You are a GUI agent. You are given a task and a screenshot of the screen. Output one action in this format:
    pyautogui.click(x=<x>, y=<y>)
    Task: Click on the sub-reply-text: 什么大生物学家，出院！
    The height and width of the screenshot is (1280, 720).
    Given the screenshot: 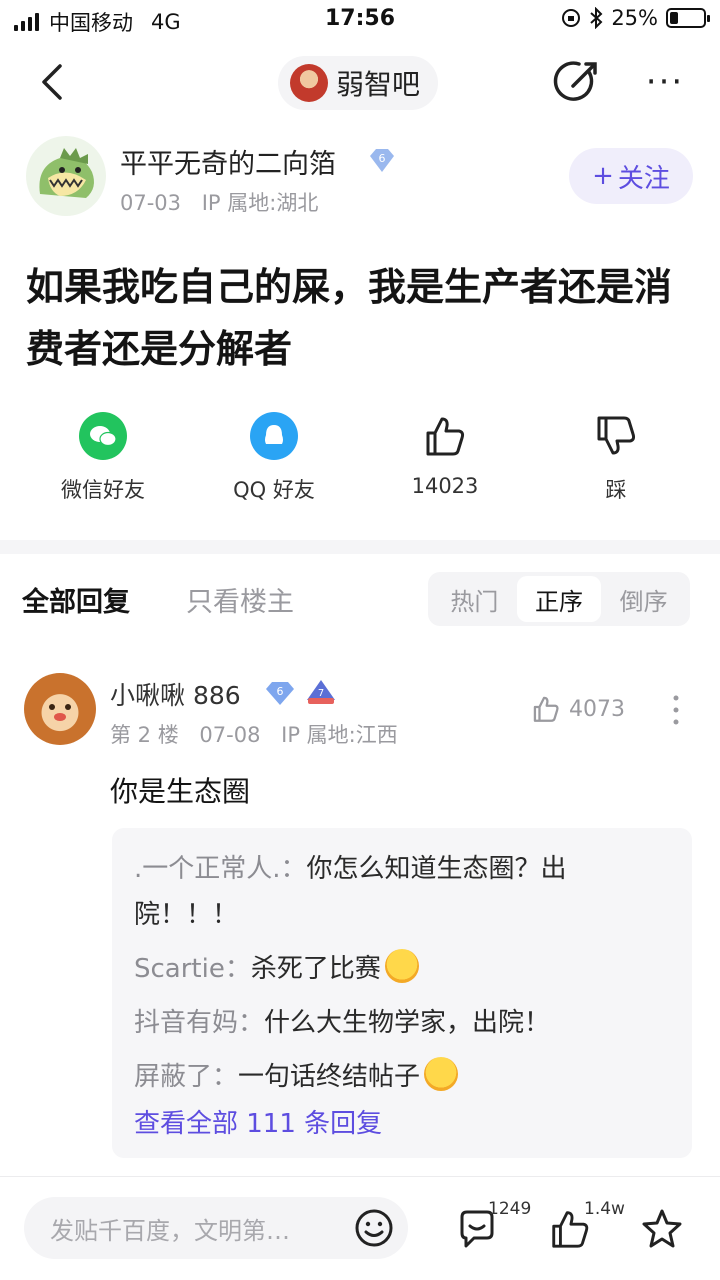 What is the action you would take?
    pyautogui.click(x=407, y=1023)
    